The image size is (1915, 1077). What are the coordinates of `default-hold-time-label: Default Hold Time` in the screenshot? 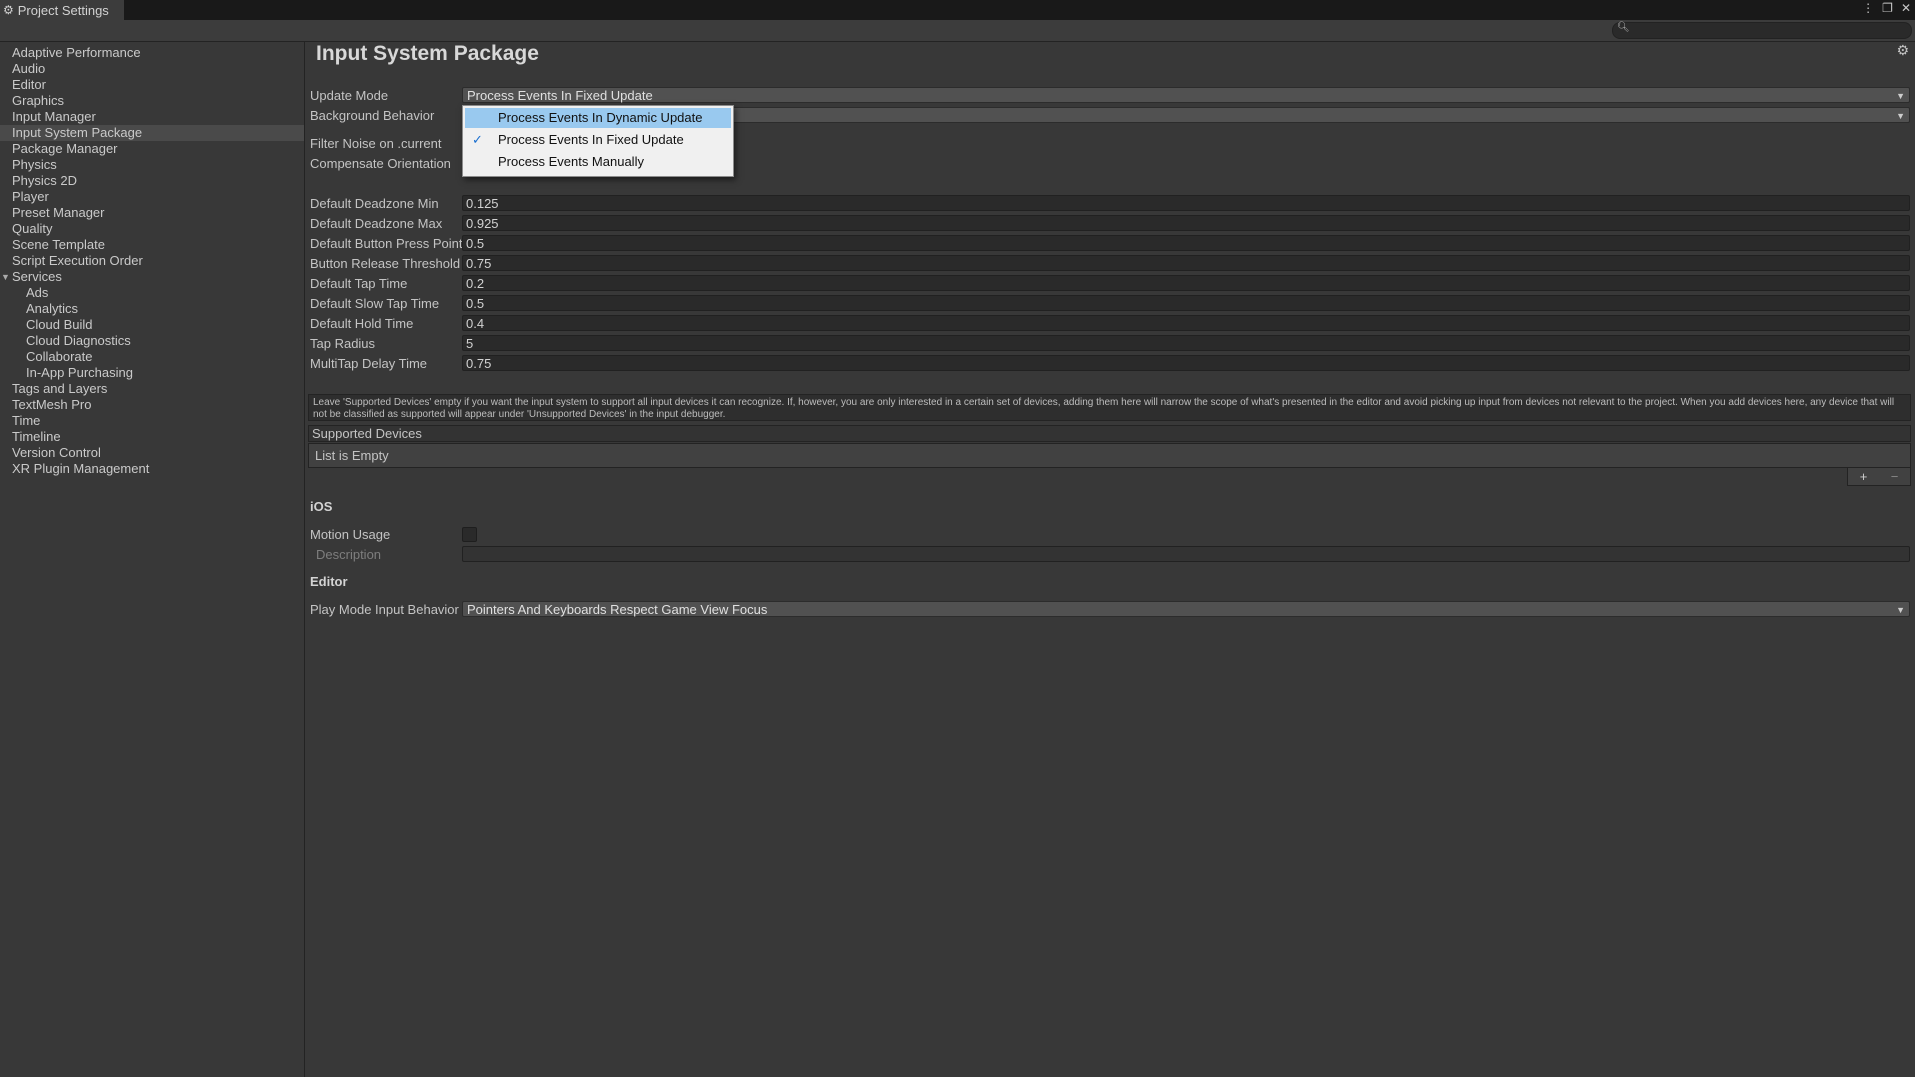 It's located at (362, 323).